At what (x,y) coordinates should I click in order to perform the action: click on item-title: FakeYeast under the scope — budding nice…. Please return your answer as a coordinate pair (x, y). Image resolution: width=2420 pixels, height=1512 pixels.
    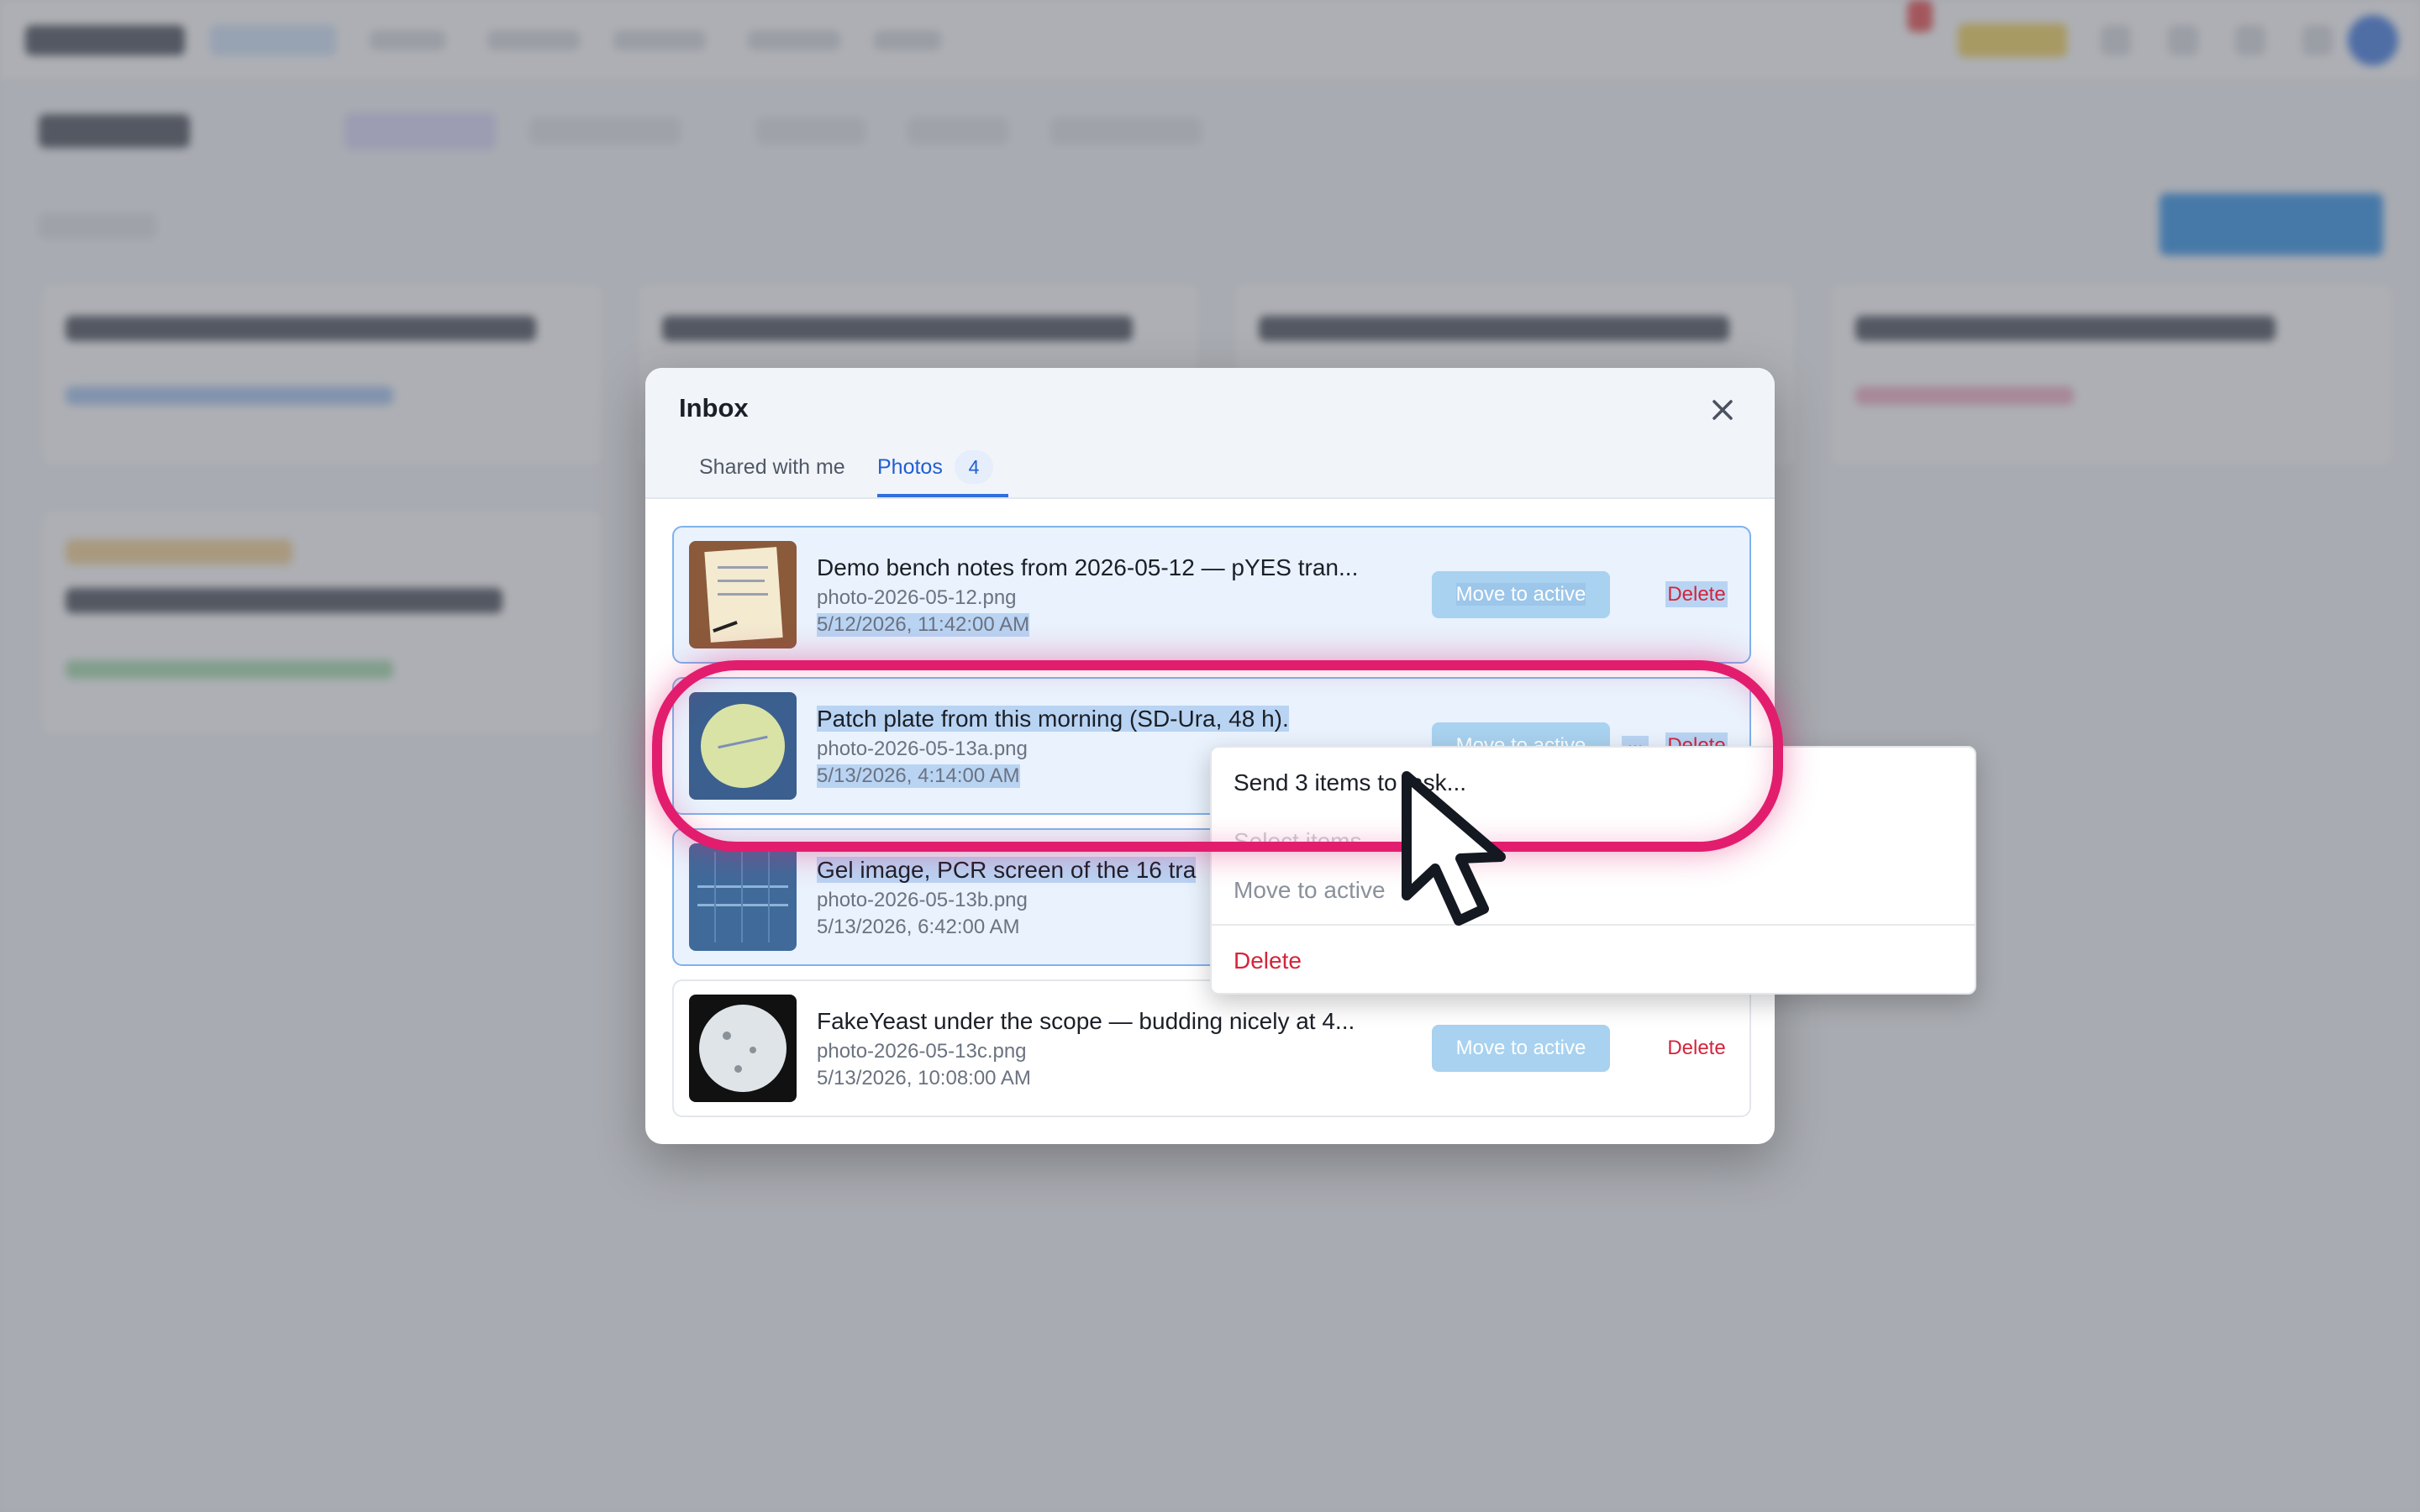
    Looking at the image, I should click on (1086, 1021).